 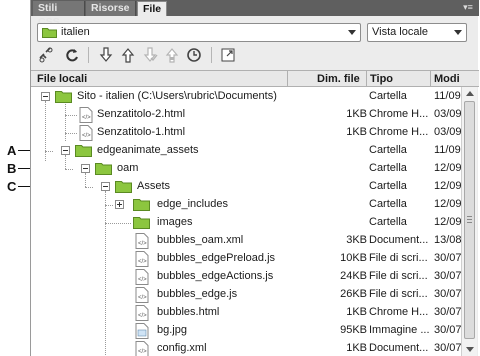 What do you see at coordinates (246, 348) in the screenshot?
I see `list-item: </> config.xml 1KB Document... 30/07` at bounding box center [246, 348].